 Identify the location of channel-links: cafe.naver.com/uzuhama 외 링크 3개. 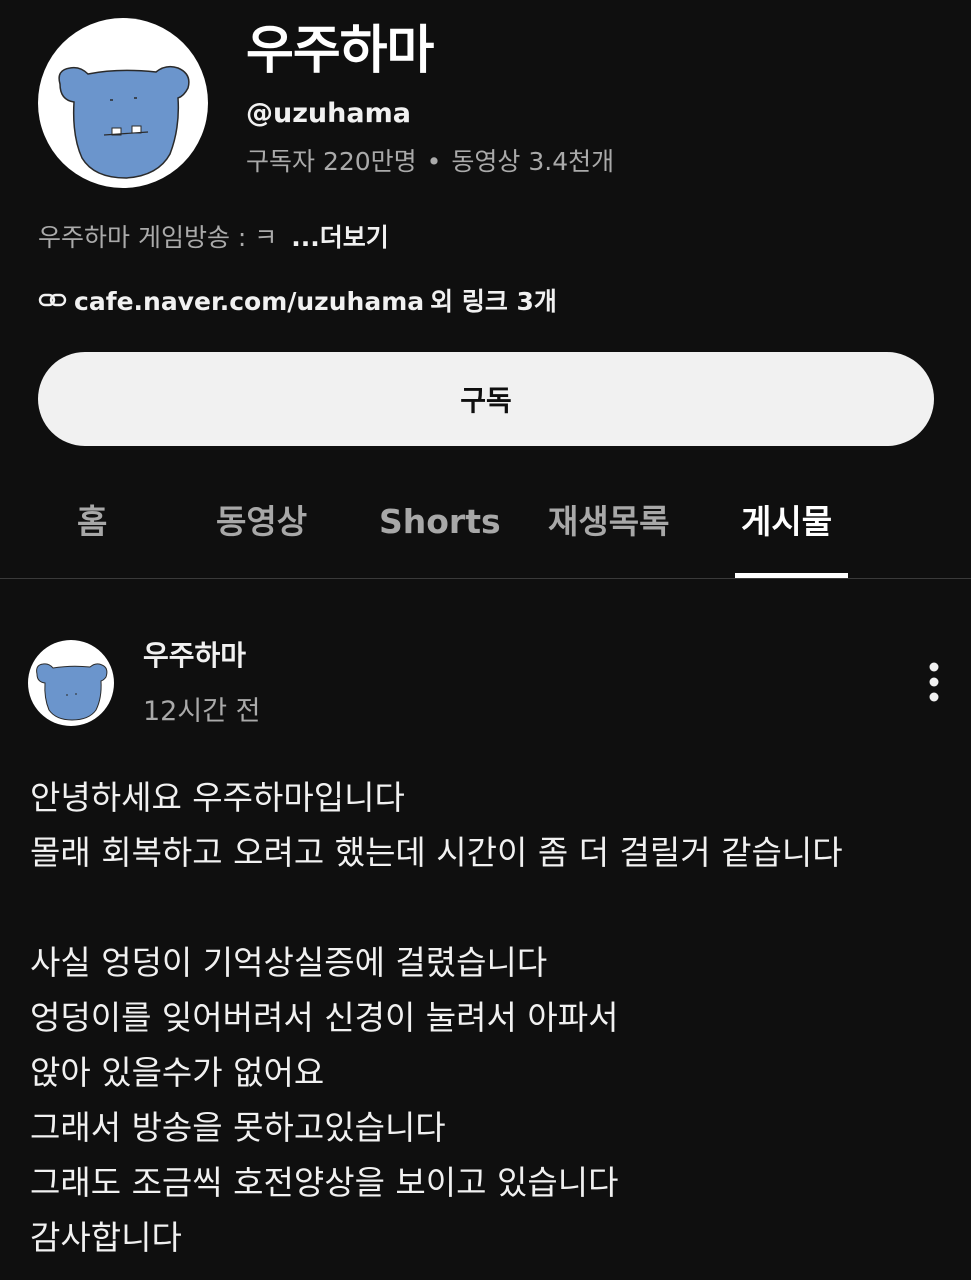
(297, 302).